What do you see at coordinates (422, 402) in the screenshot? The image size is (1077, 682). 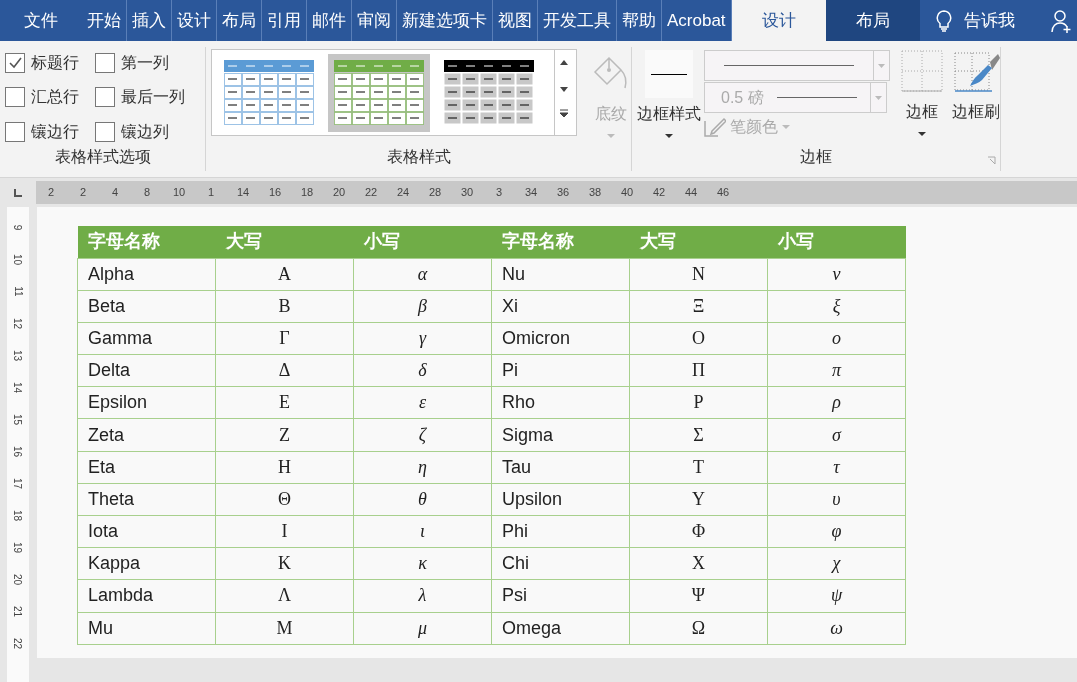 I see `table-cell: ε` at bounding box center [422, 402].